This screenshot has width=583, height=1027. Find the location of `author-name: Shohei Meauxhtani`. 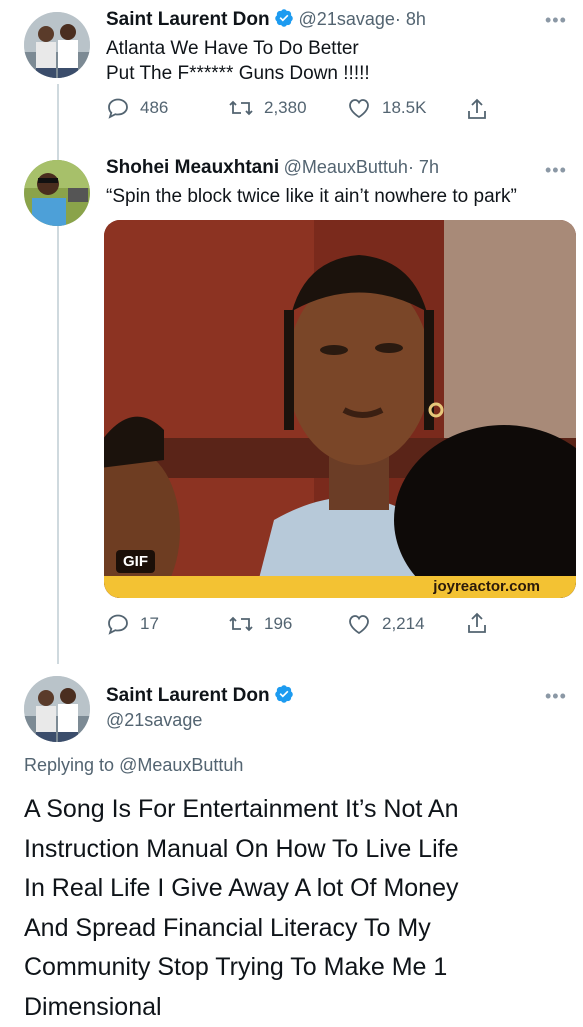

author-name: Shohei Meauxhtani is located at coordinates (192, 167).